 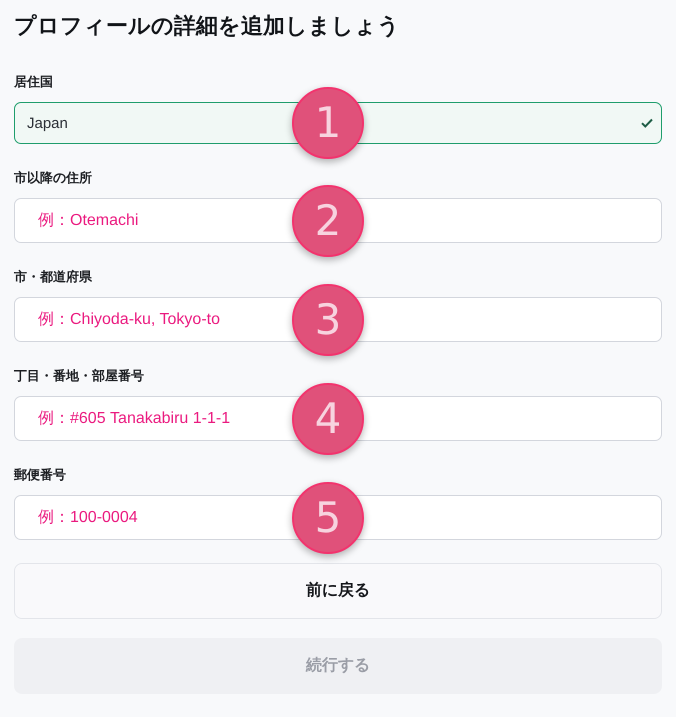 I want to click on check-icon, so click(x=647, y=123).